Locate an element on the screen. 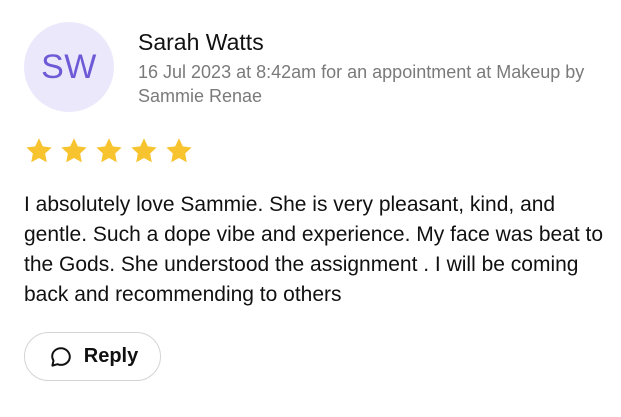 Image resolution: width=621 pixels, height=417 pixels. star-rating is located at coordinates (109, 151).